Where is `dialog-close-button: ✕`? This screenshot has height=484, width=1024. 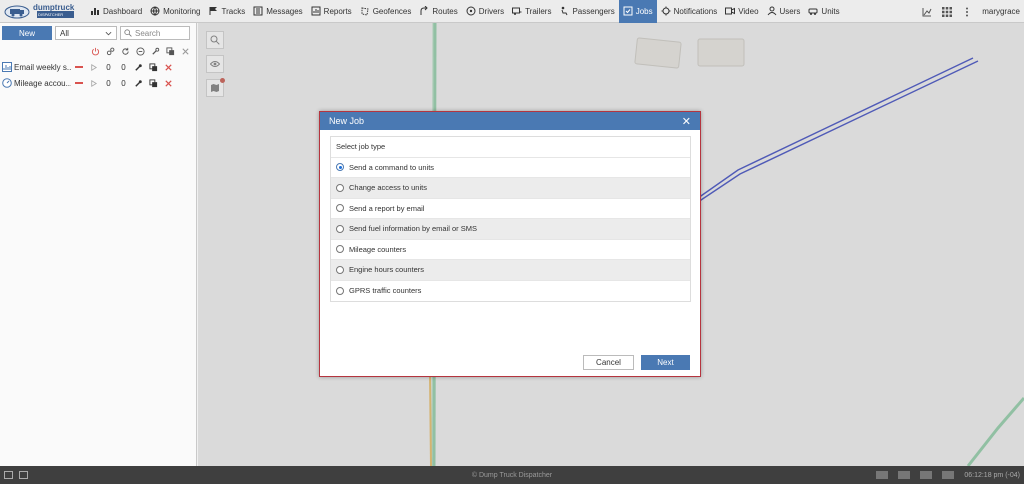 dialog-close-button: ✕ is located at coordinates (686, 121).